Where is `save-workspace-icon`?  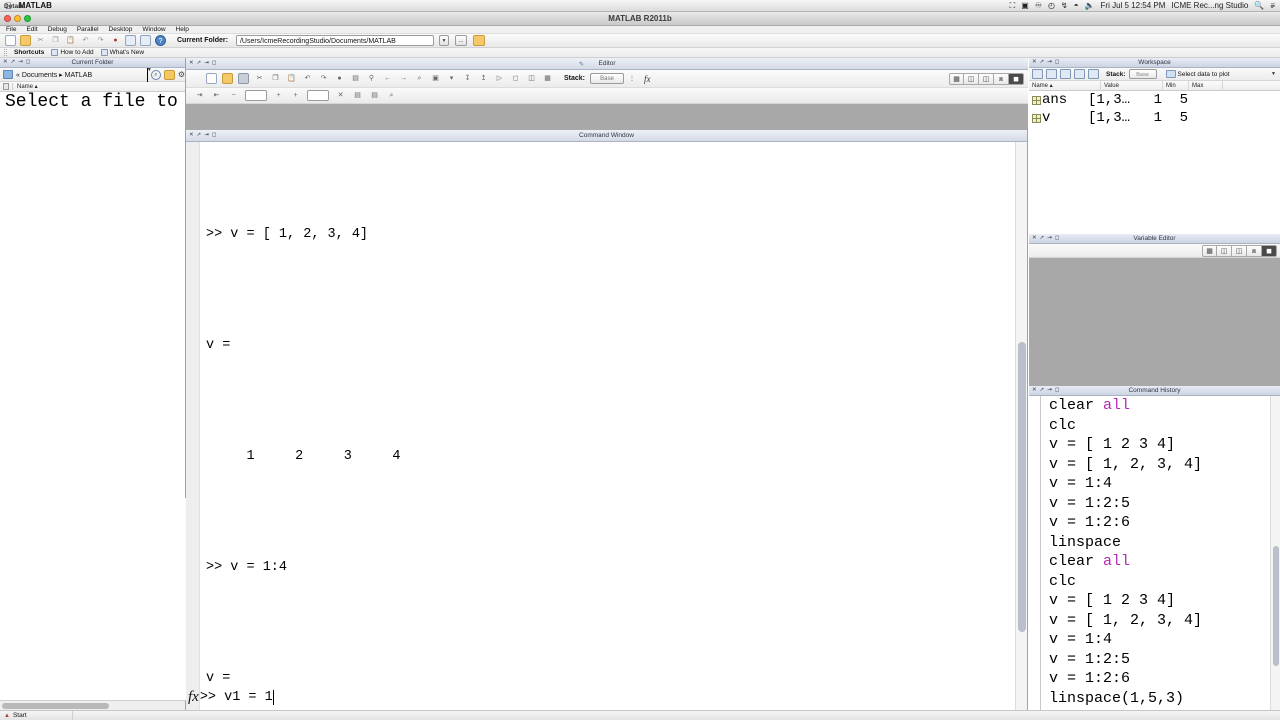 save-workspace-icon is located at coordinates (1079, 74).